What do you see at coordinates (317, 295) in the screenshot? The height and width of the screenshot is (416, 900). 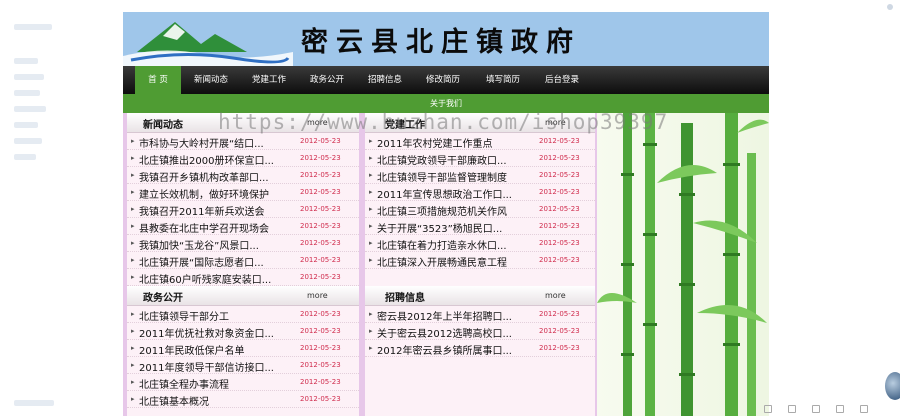 I see `affairs-more-link: more` at bounding box center [317, 295].